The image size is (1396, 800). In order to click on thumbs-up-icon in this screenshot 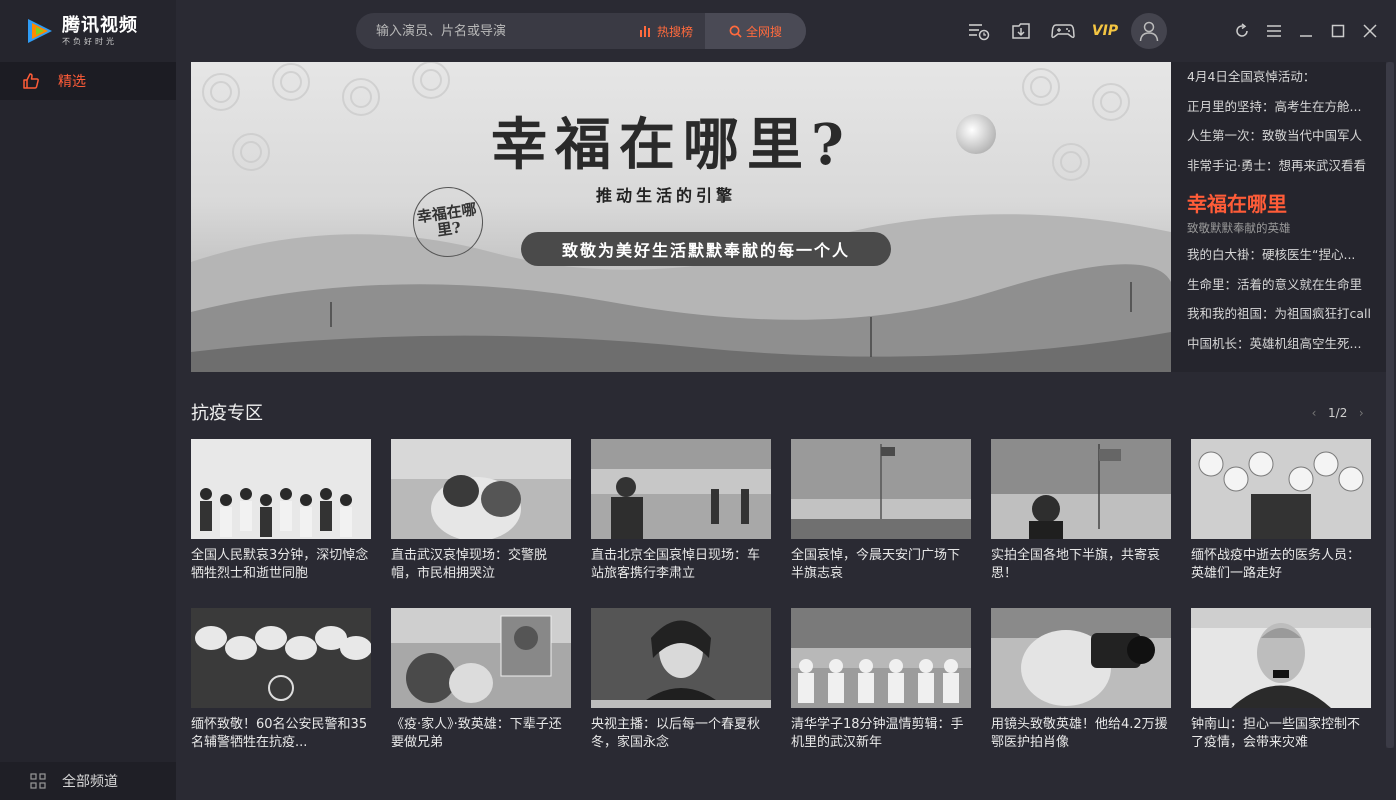, I will do `click(31, 81)`.